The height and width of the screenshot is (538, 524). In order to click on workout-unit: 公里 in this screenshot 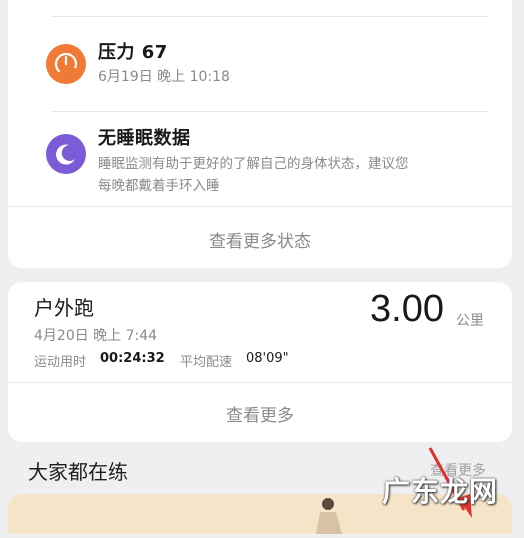, I will do `click(470, 321)`.